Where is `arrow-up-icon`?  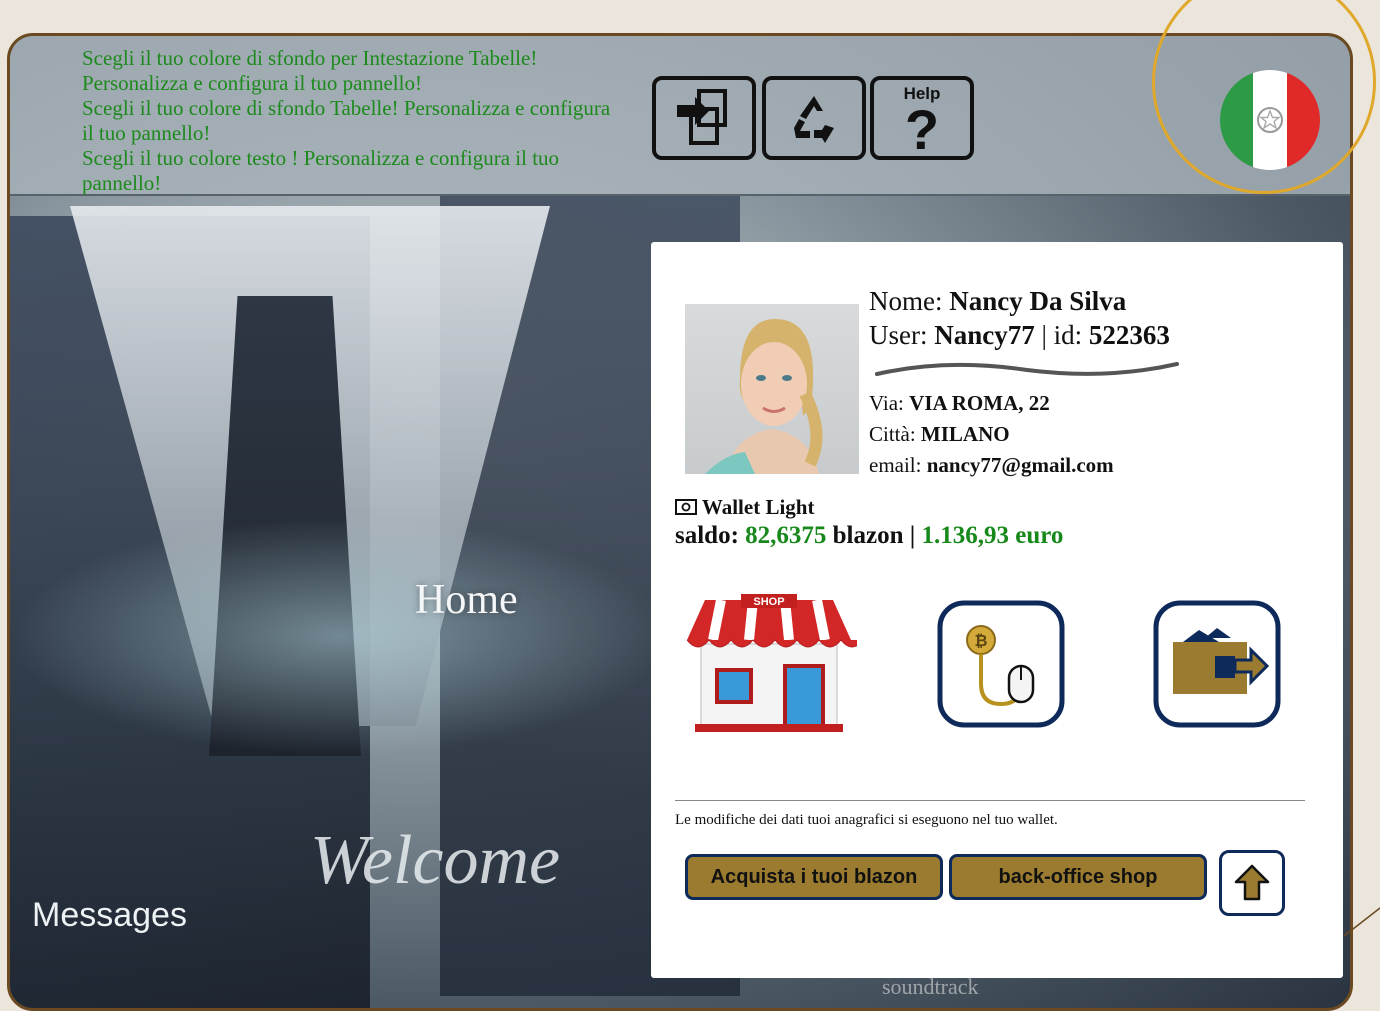 arrow-up-icon is located at coordinates (1252, 882).